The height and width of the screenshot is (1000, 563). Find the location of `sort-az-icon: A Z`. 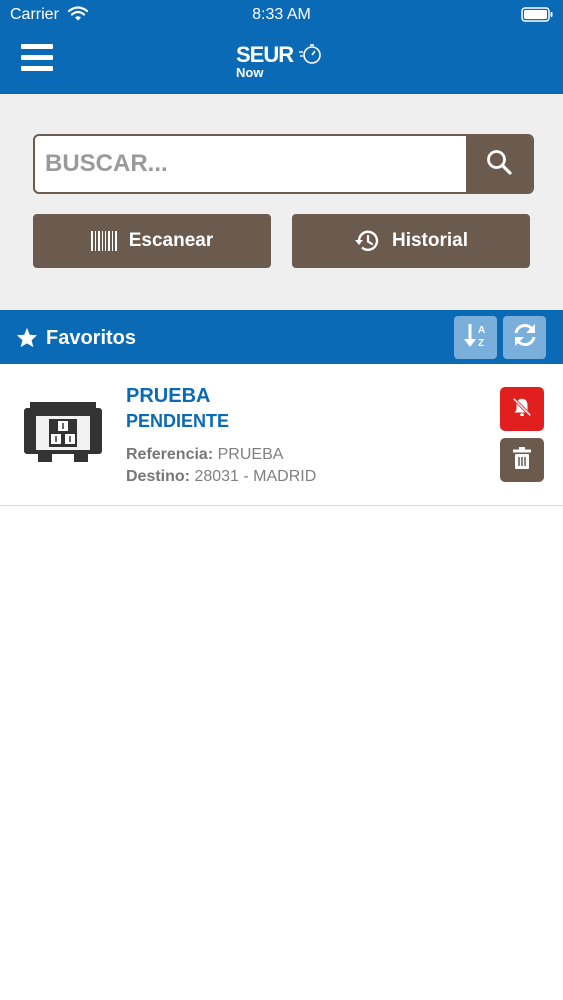

sort-az-icon: A Z is located at coordinates (476, 337).